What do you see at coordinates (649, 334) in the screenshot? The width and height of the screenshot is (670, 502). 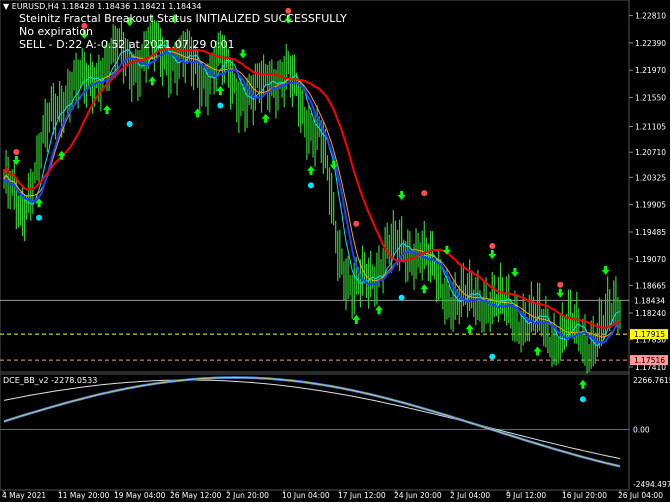 I see `entry-price-label: 1.17915` at bounding box center [649, 334].